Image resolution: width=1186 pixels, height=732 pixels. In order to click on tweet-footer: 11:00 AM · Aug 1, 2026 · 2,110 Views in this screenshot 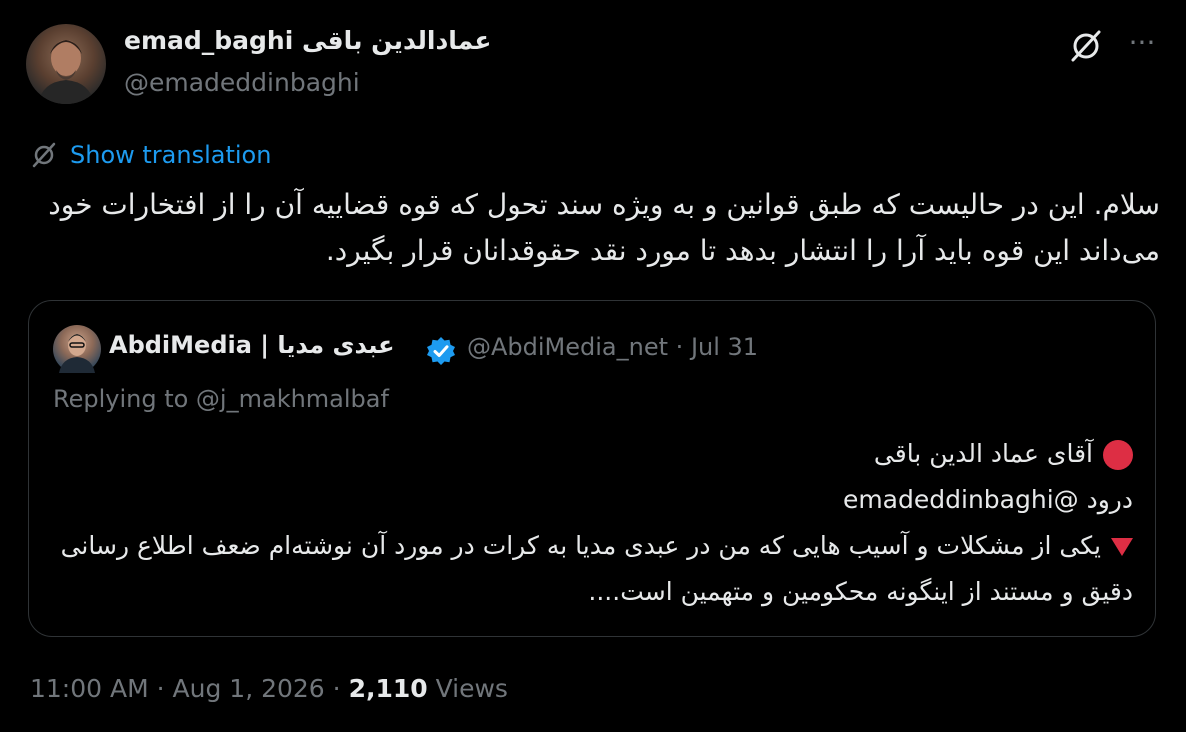, I will do `click(269, 688)`.